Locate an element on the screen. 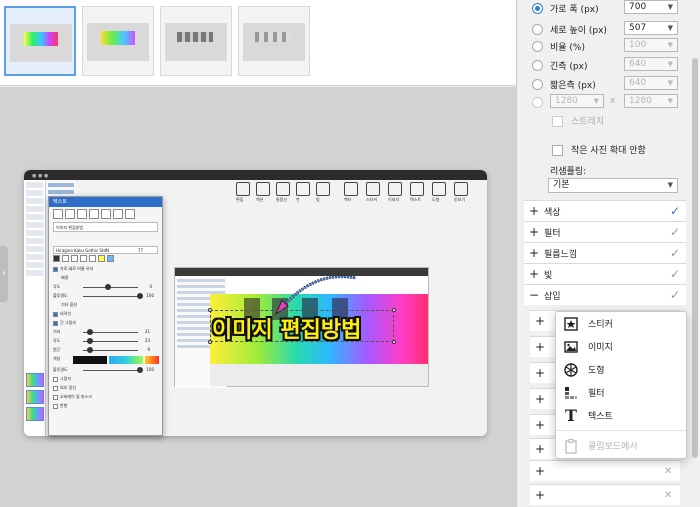 Image resolution: width=700 pixels, height=507 pixels. popup-font-select: Hiragino Kaku Gothic StdN 77 is located at coordinates (105, 250).